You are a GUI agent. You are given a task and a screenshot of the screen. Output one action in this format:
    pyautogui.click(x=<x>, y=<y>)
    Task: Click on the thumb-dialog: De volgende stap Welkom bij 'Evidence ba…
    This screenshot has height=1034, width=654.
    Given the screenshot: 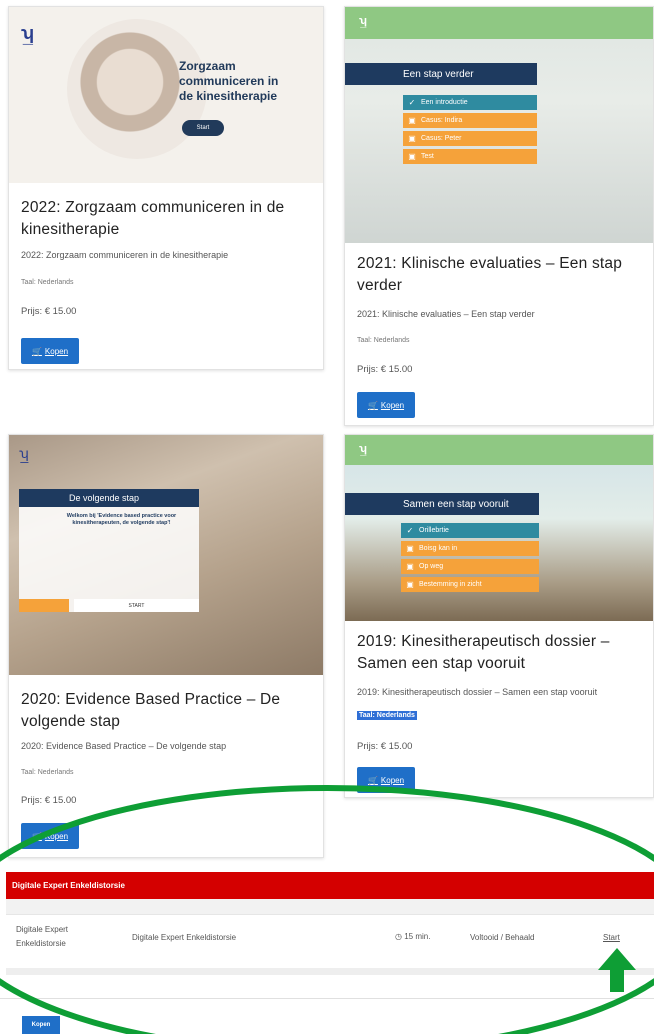 What is the action you would take?
    pyautogui.click(x=109, y=550)
    